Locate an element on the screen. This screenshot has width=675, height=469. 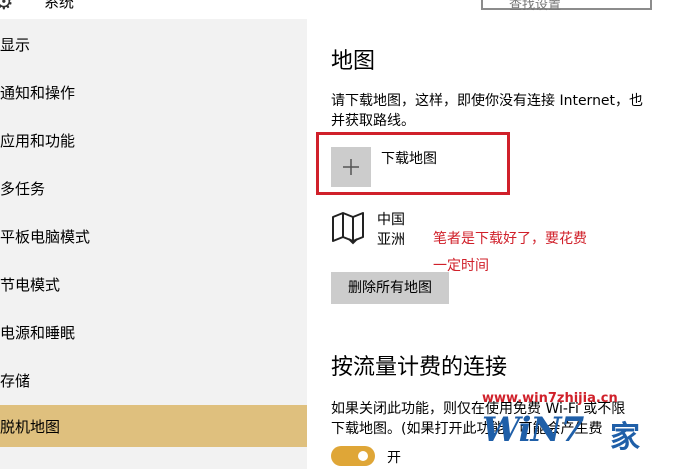
window-title: 系统 is located at coordinates (59, 5).